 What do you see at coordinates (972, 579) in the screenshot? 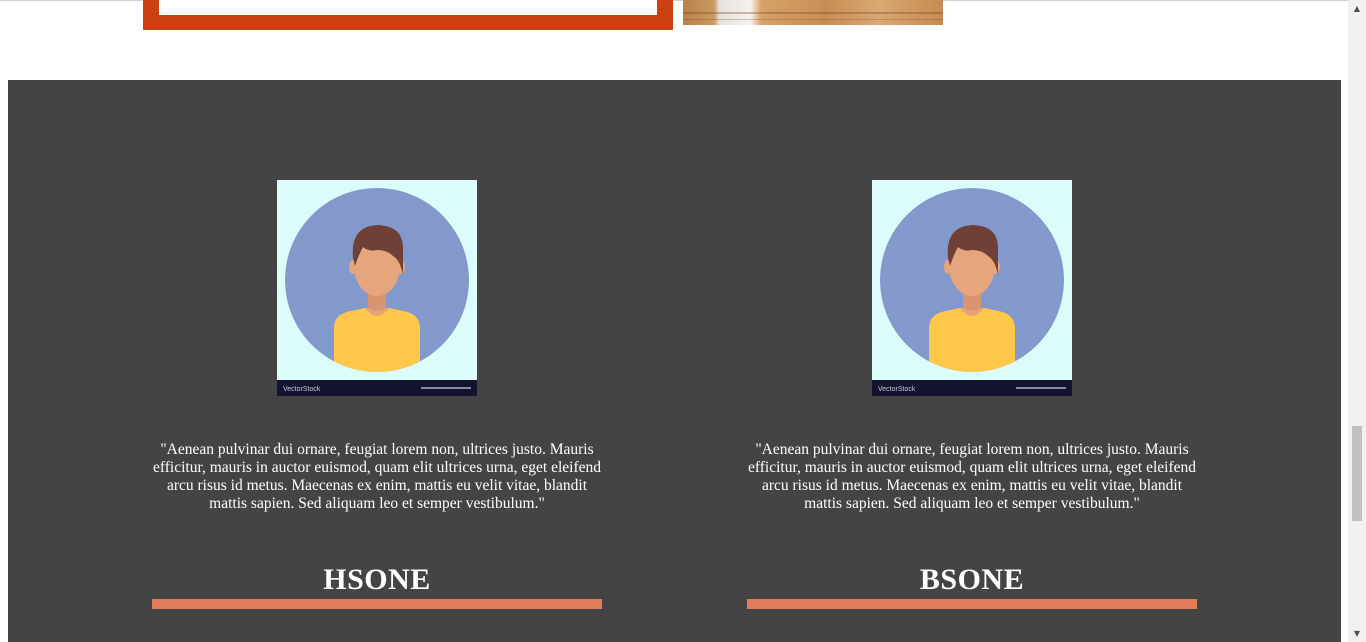
I see `testimonial-name: BSONE` at bounding box center [972, 579].